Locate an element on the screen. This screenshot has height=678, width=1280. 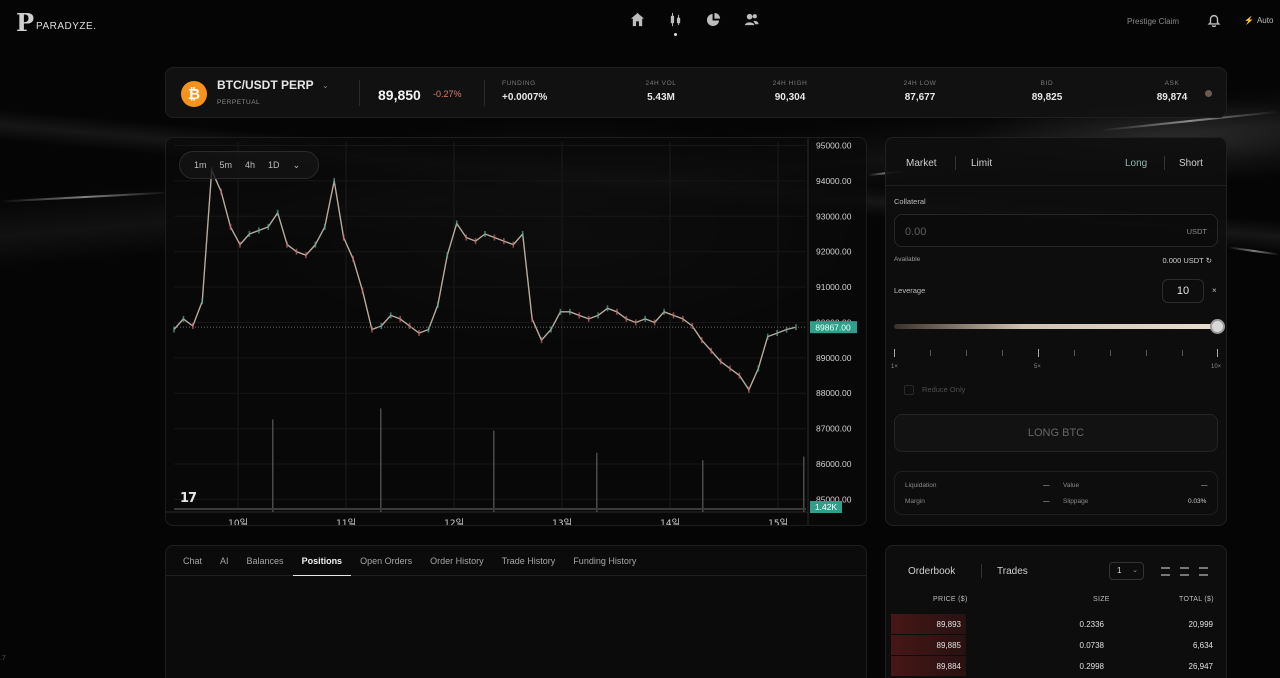
x-tick-label: 14일 is located at coordinates (670, 522).